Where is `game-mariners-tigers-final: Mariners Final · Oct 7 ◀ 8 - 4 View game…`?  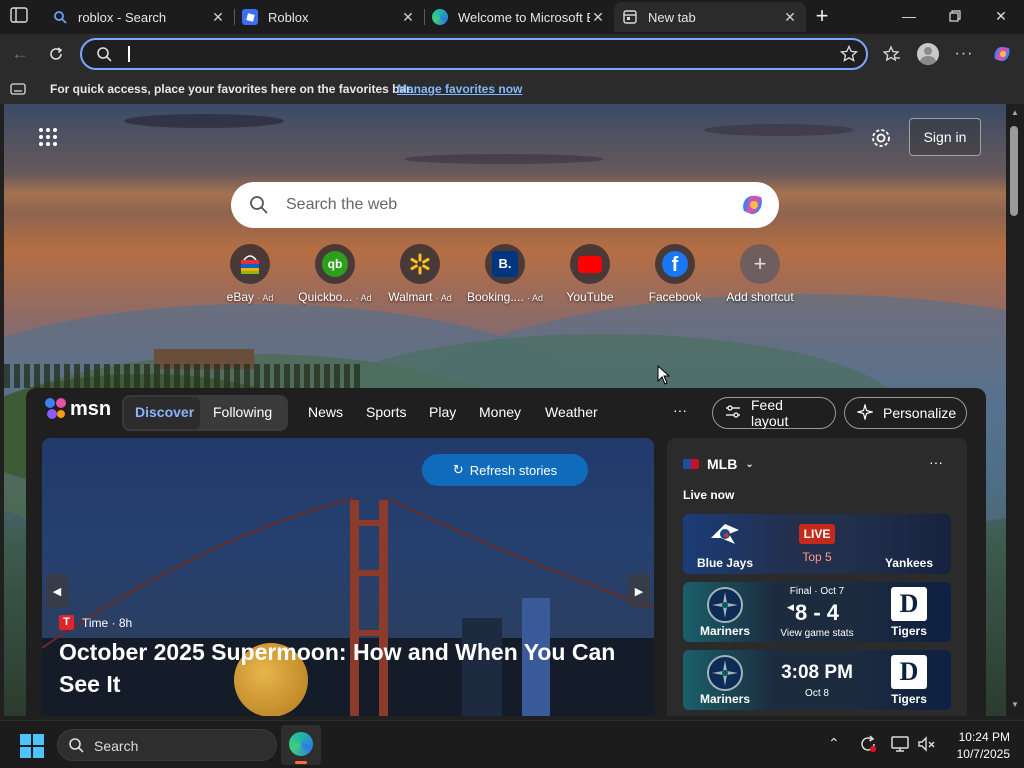 game-mariners-tigers-final: Mariners Final · Oct 7 ◀ 8 - 4 View game… is located at coordinates (817, 612).